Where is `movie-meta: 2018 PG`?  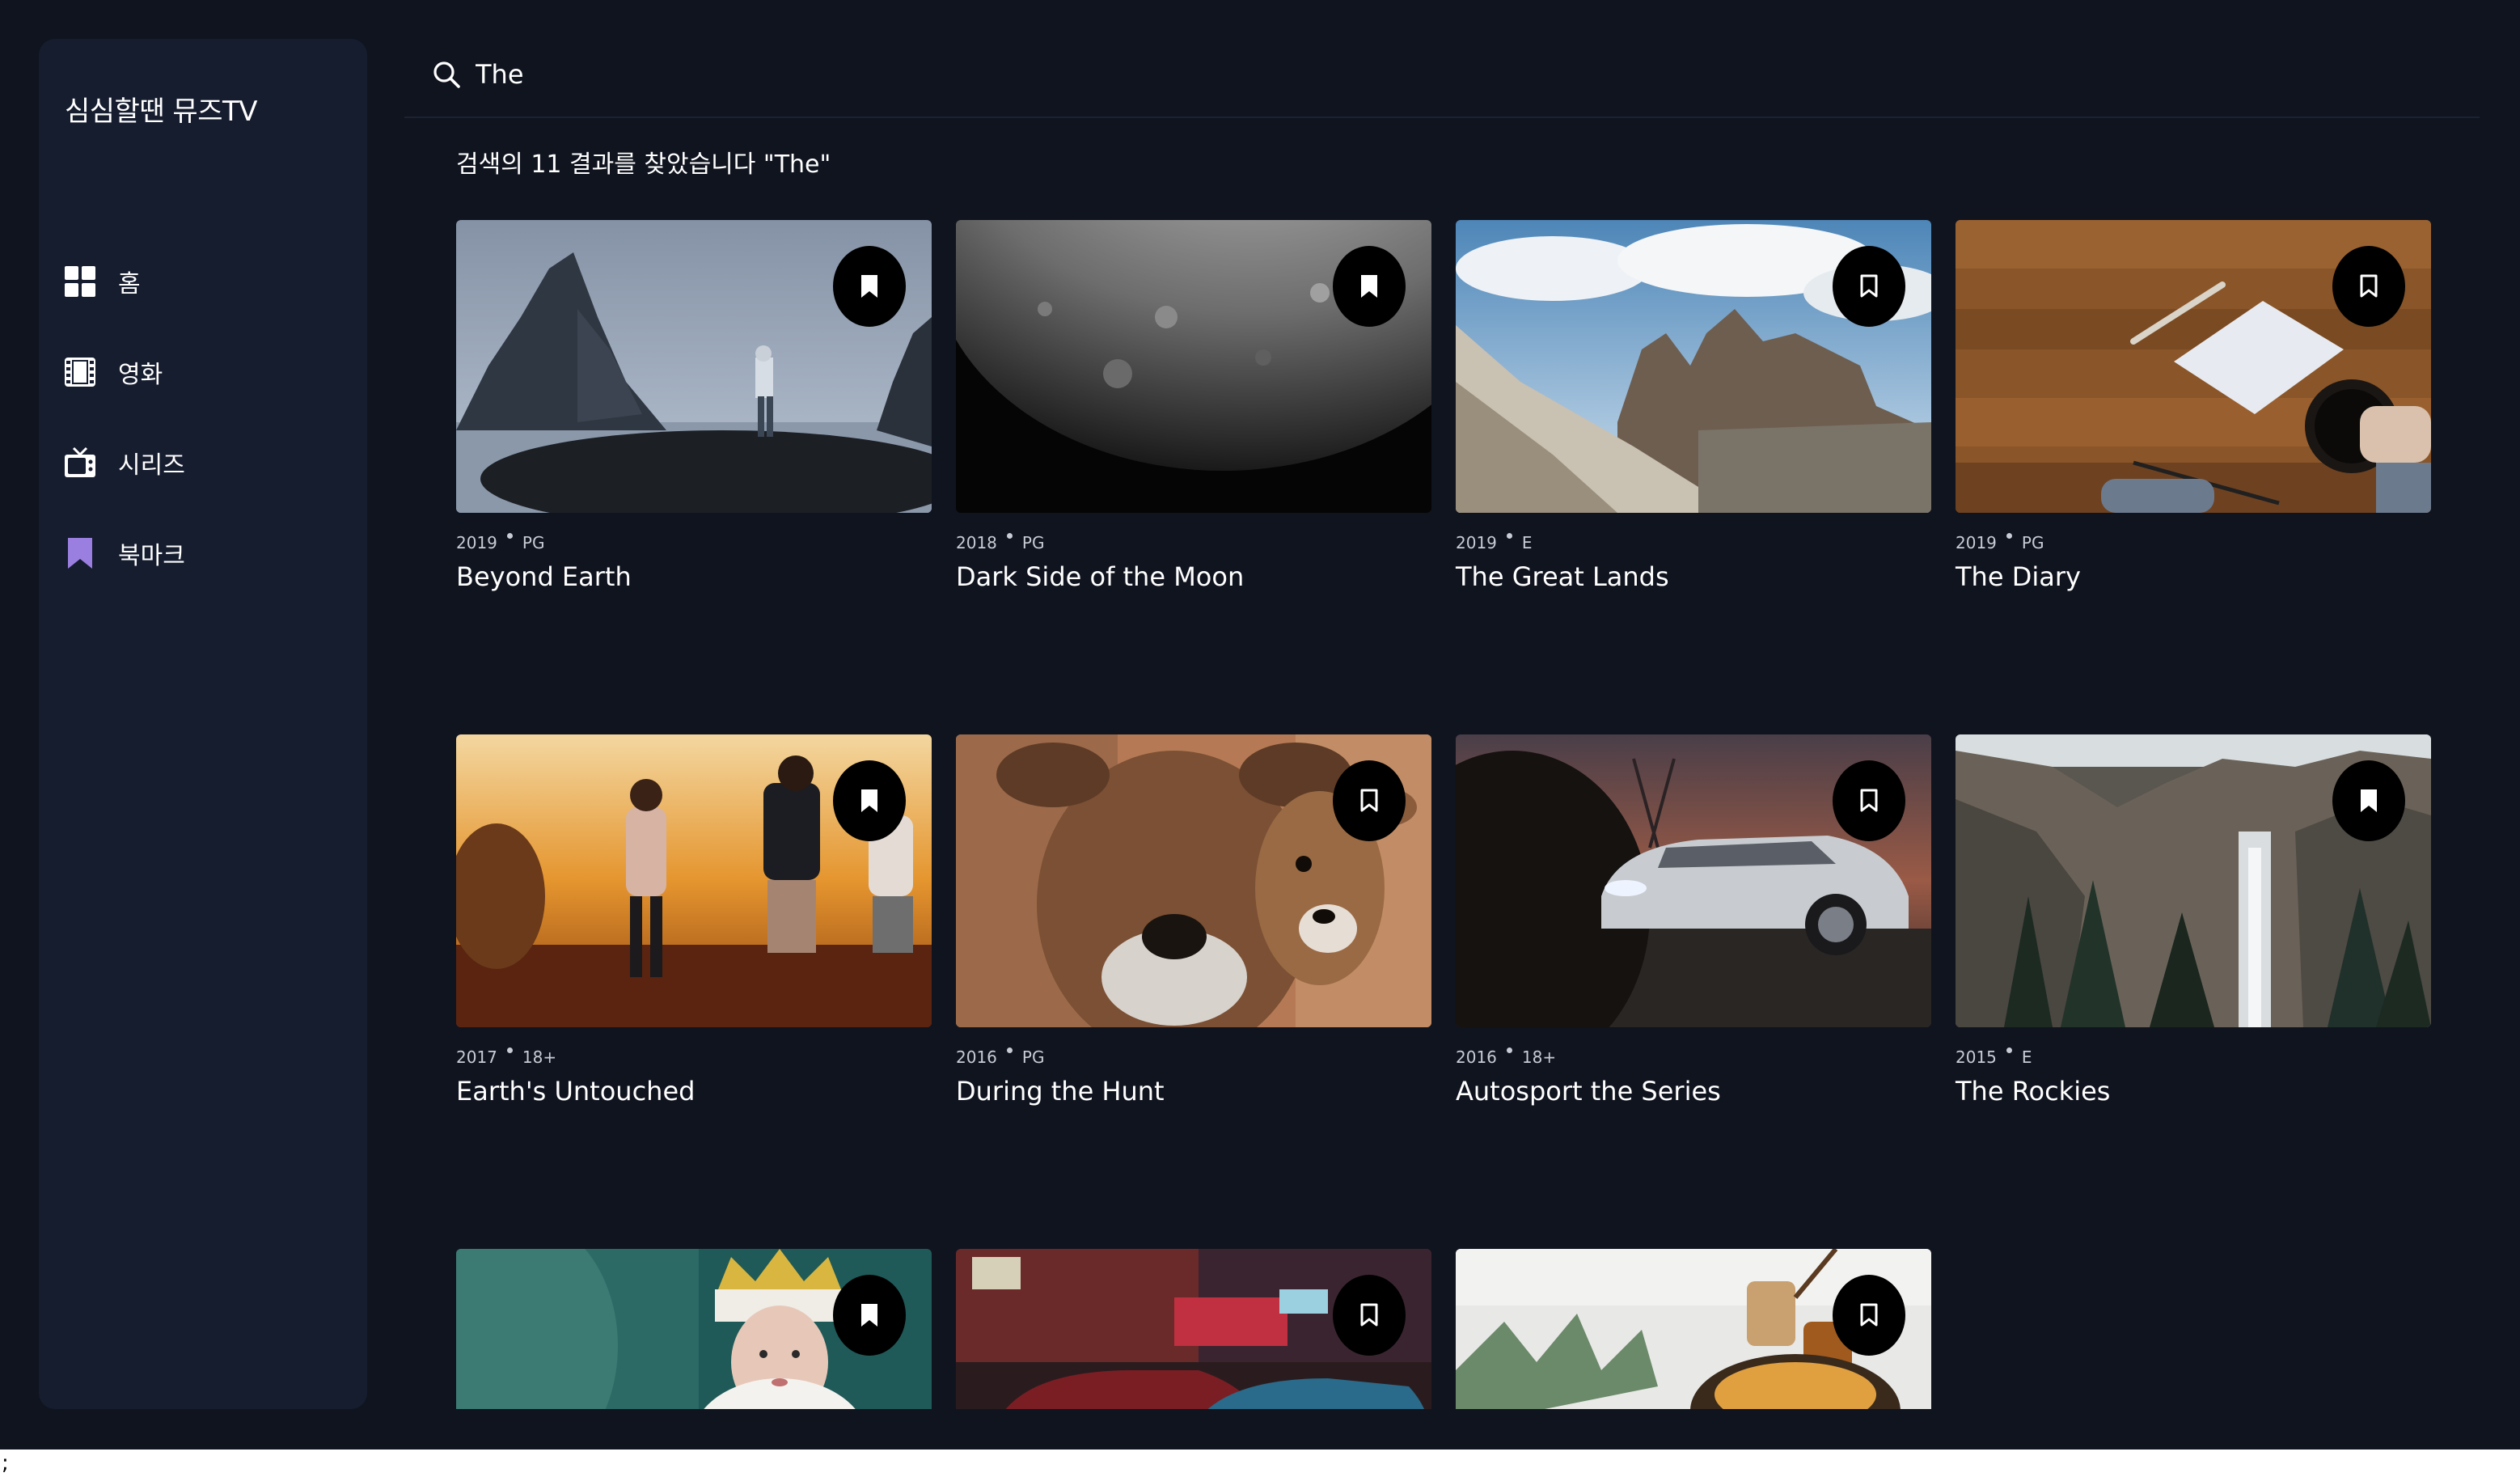 movie-meta: 2018 PG is located at coordinates (1193, 543).